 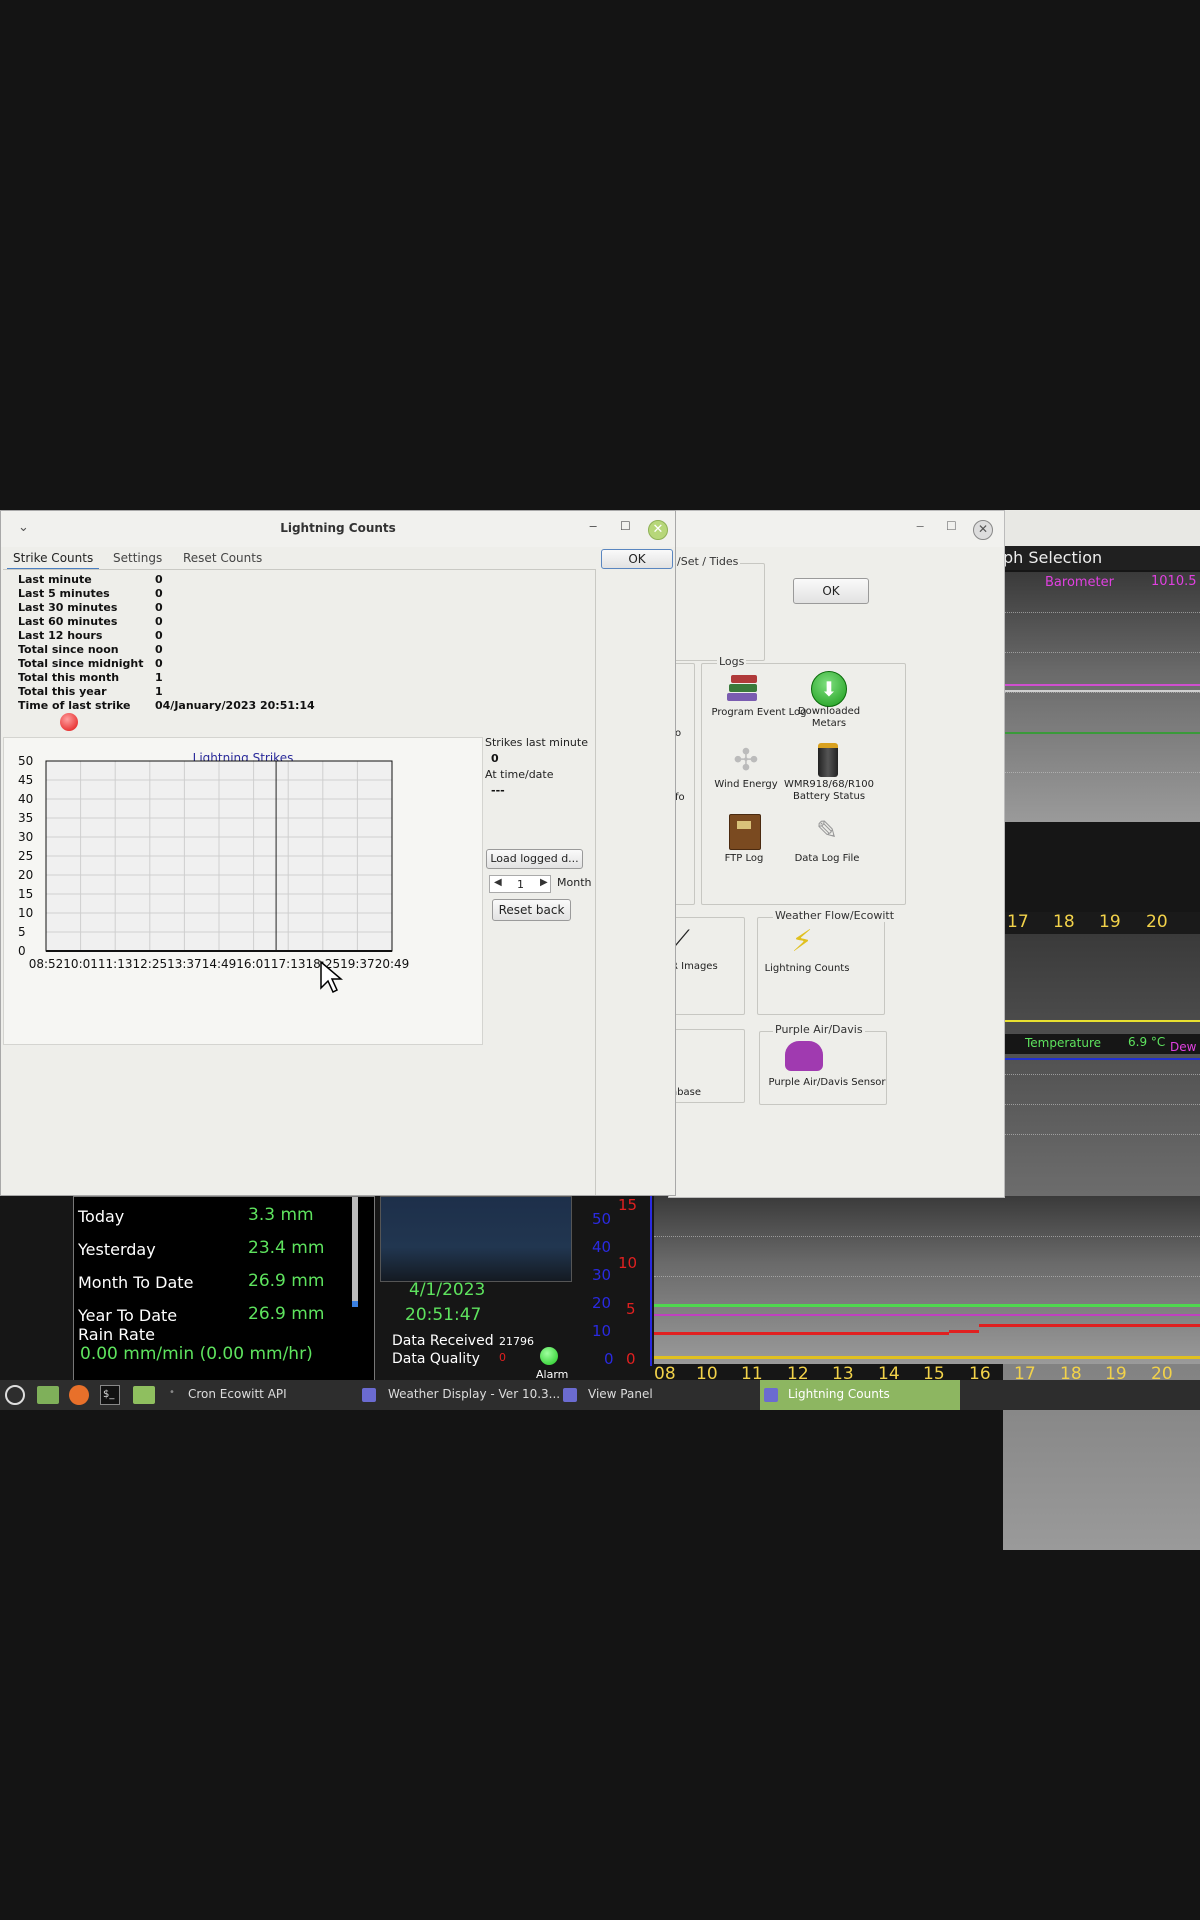 I want to click on graph-window-titlebar, so click(x=1101, y=528).